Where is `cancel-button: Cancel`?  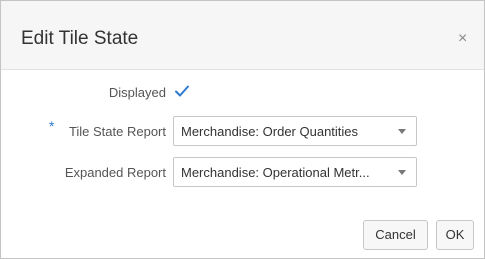 cancel-button: Cancel is located at coordinates (395, 235).